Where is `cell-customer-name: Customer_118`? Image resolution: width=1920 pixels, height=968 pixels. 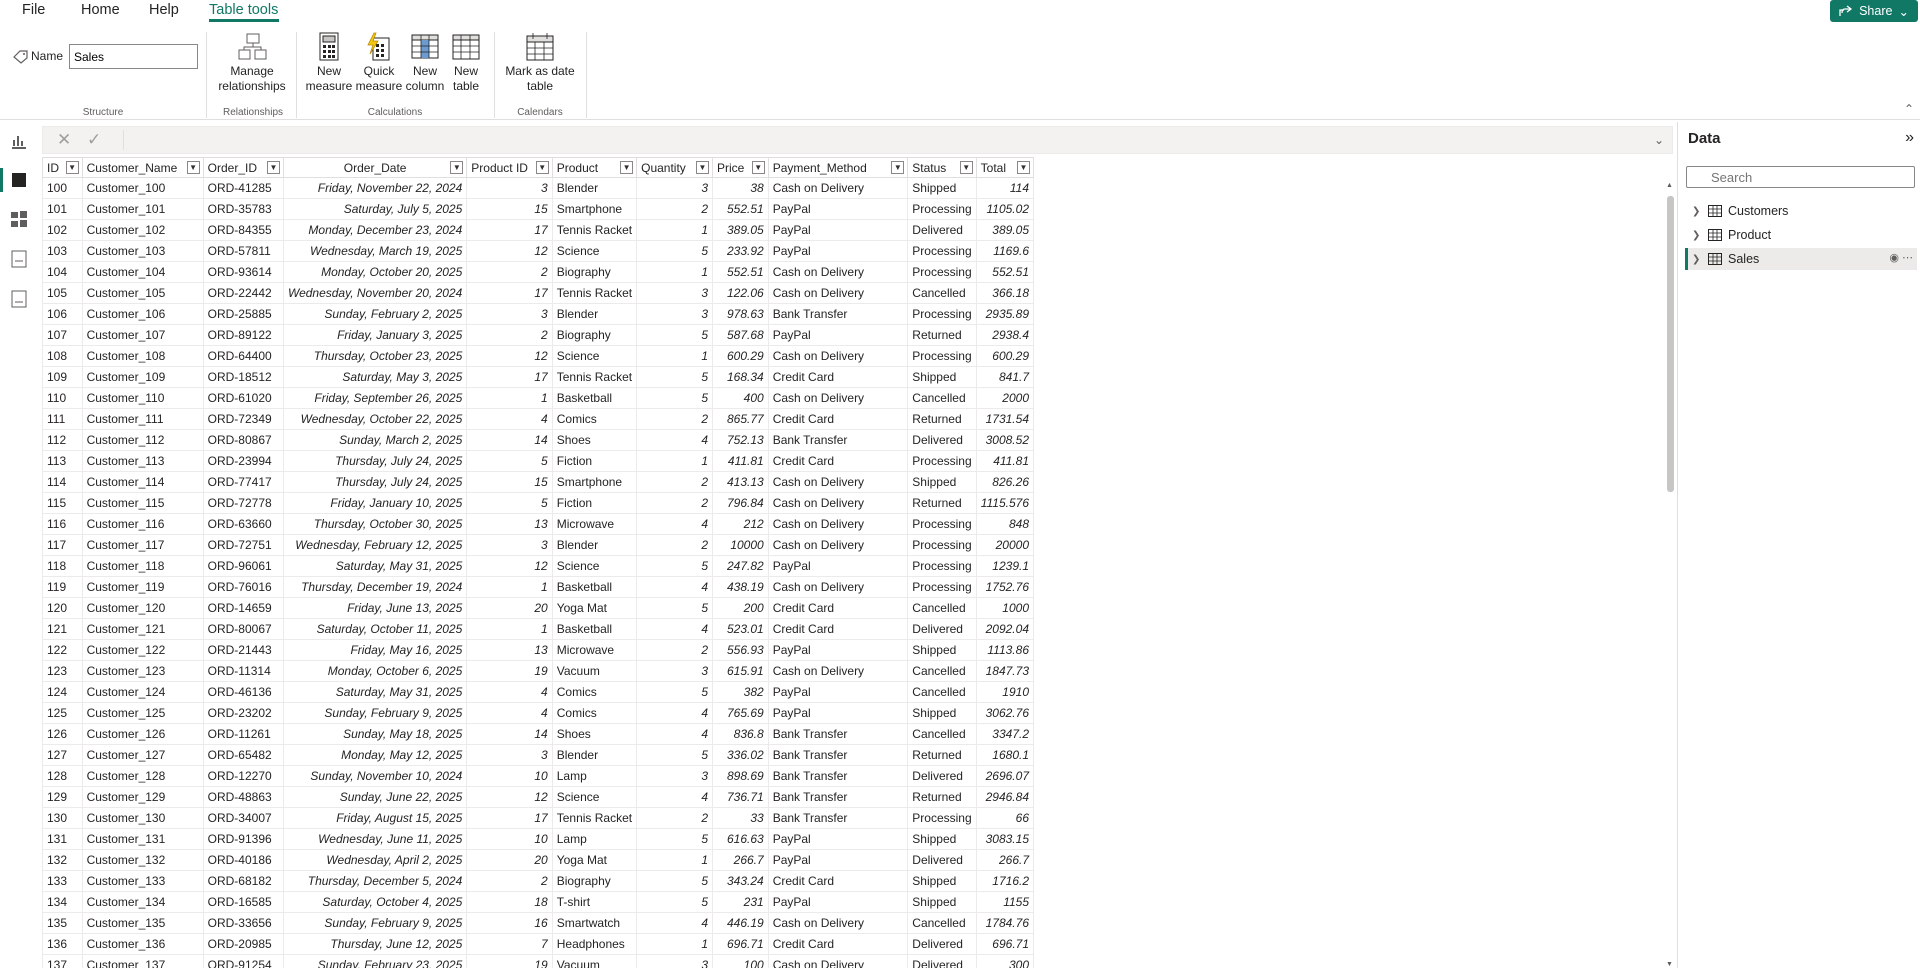
cell-customer-name: Customer_118 is located at coordinates (142, 566).